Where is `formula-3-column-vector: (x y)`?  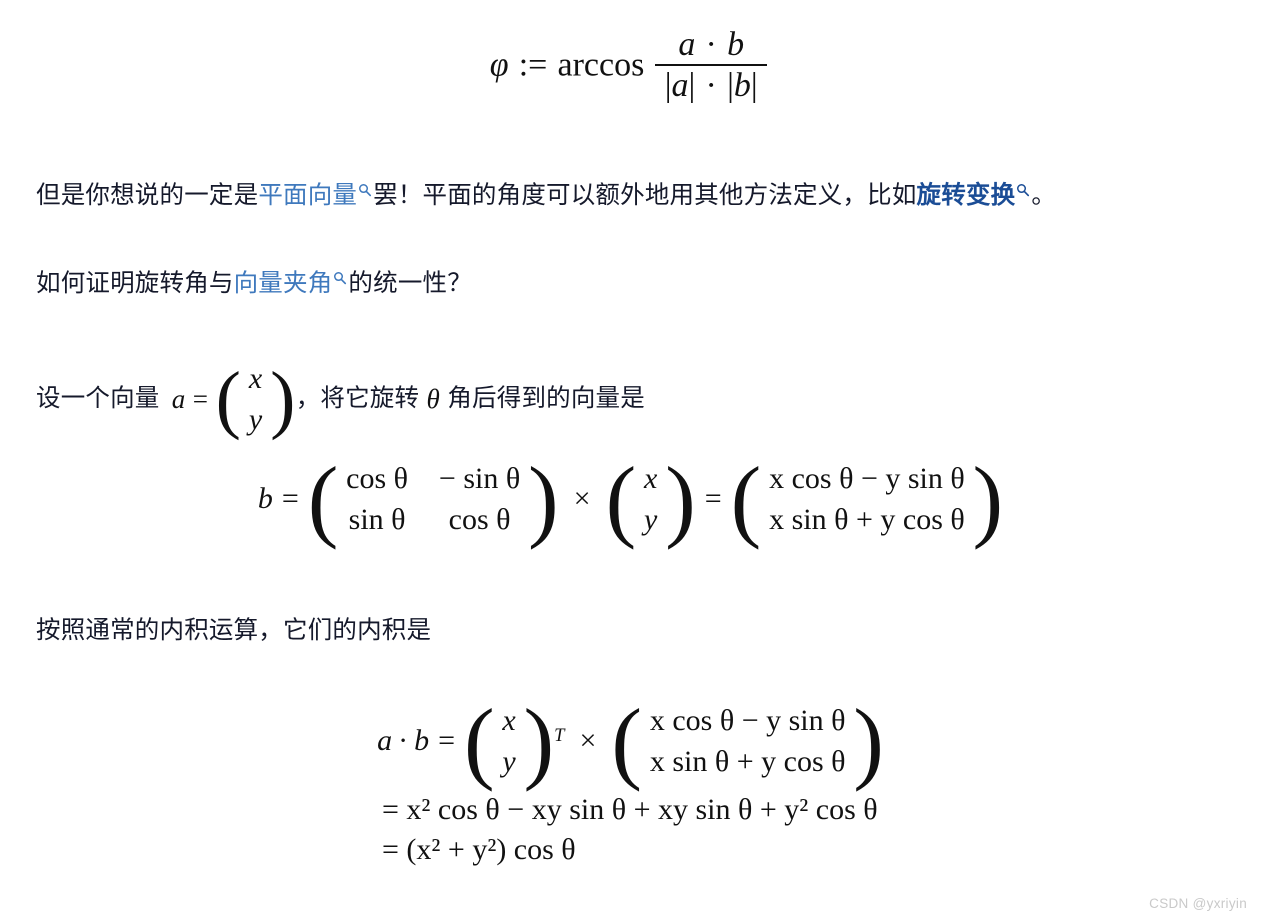
formula-3-column-vector: (x y) is located at coordinates (509, 741).